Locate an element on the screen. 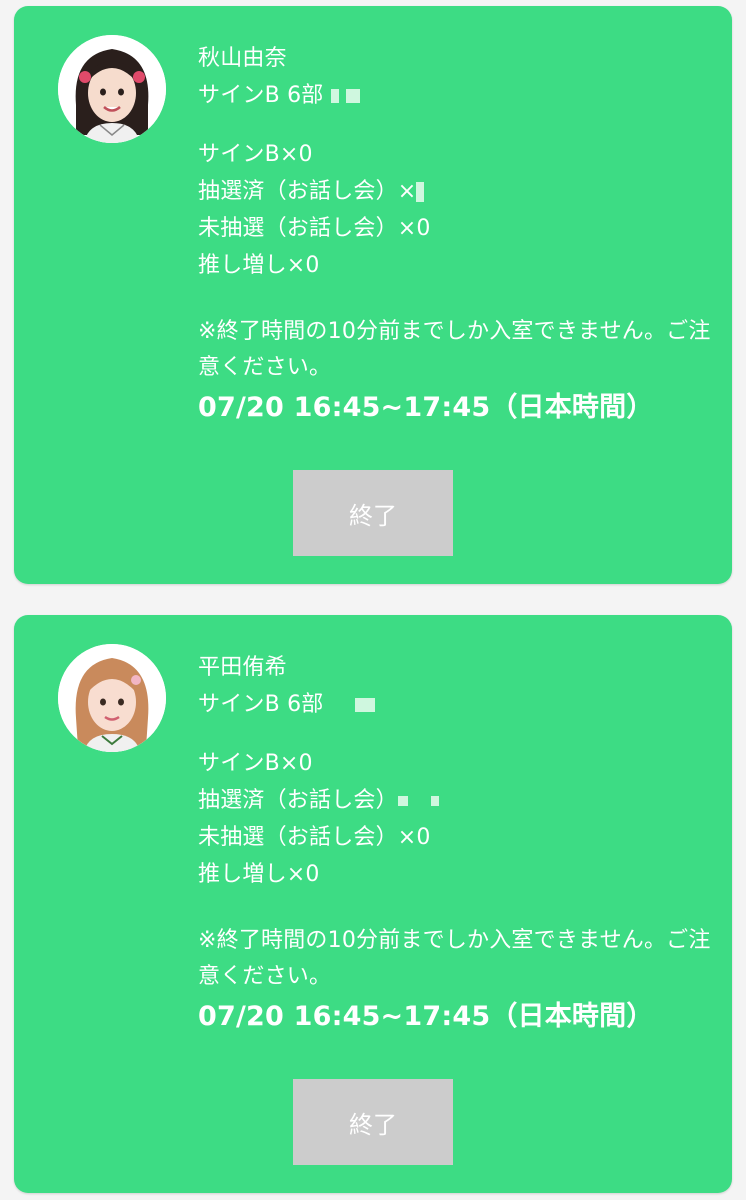 Image resolution: width=746 pixels, height=1200 pixels. member-name: 秋山由奈 is located at coordinates (242, 58).